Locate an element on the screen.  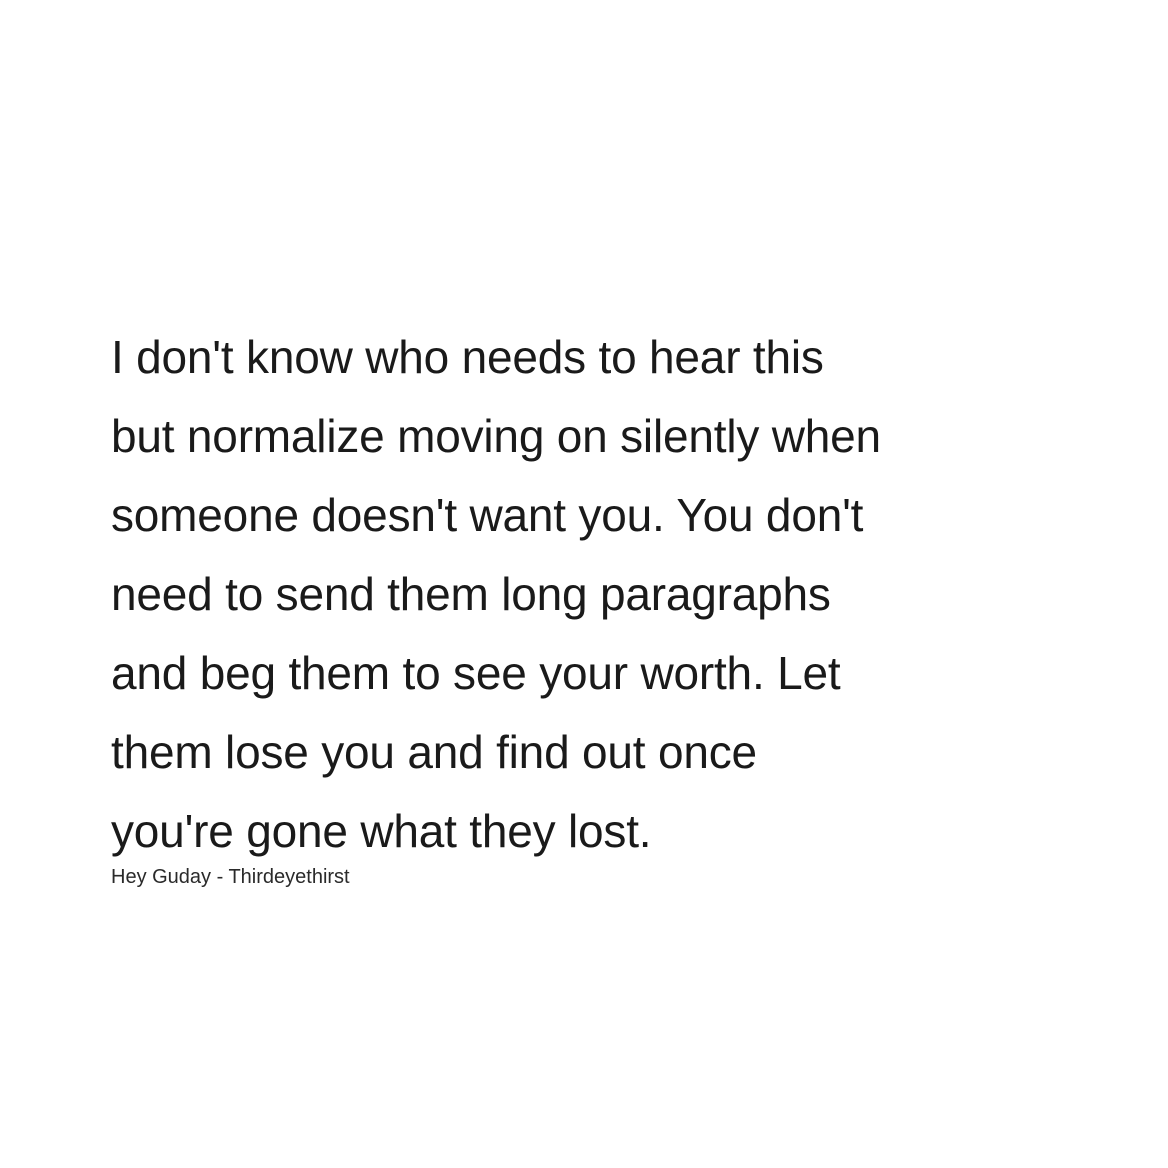
quote-line: them lose you and find out once is located at coordinates (434, 752).